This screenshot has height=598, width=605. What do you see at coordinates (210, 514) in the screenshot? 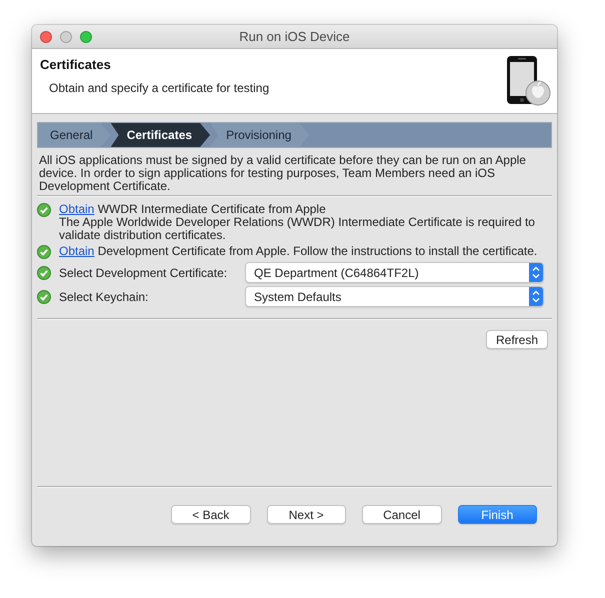
I see `dialog-button: < Back` at bounding box center [210, 514].